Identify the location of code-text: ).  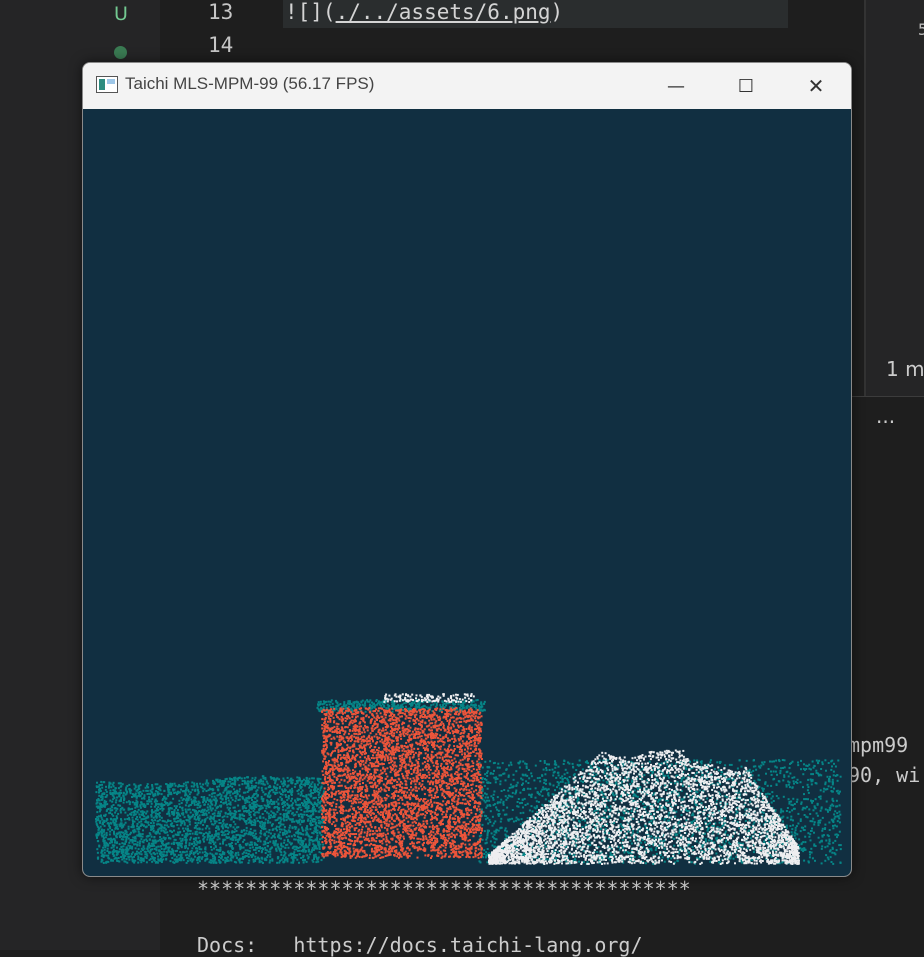
(557, 12).